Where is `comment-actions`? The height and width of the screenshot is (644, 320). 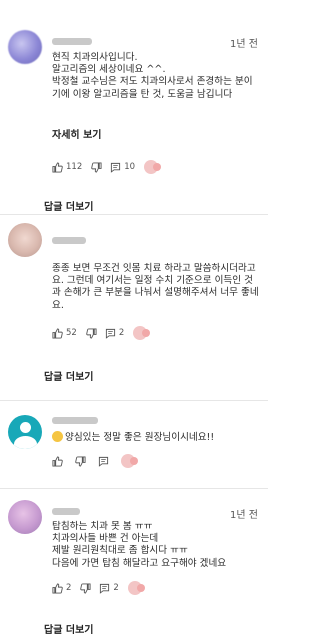 comment-actions is located at coordinates (95, 461).